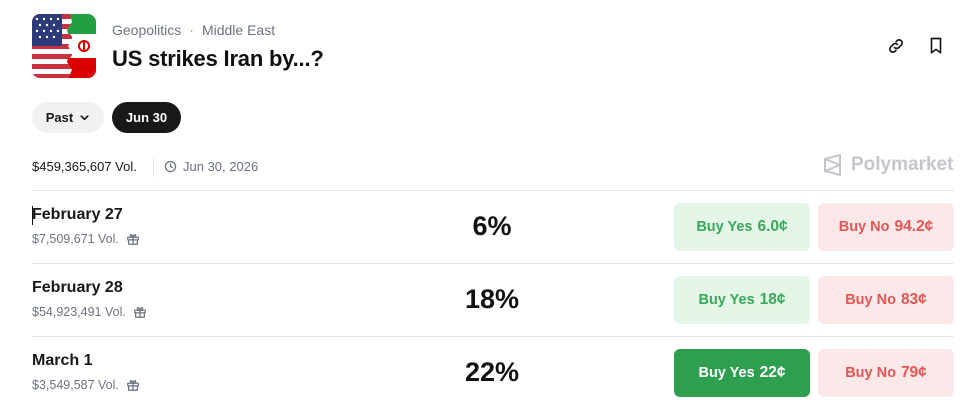 The image size is (964, 409). I want to click on date-filter-jun30: Jun 30, so click(146, 117).